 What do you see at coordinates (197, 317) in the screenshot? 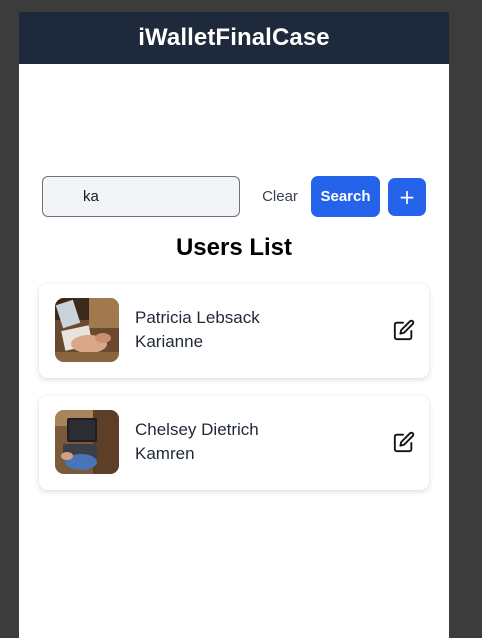
I see `user-name: Patricia Lebsack` at bounding box center [197, 317].